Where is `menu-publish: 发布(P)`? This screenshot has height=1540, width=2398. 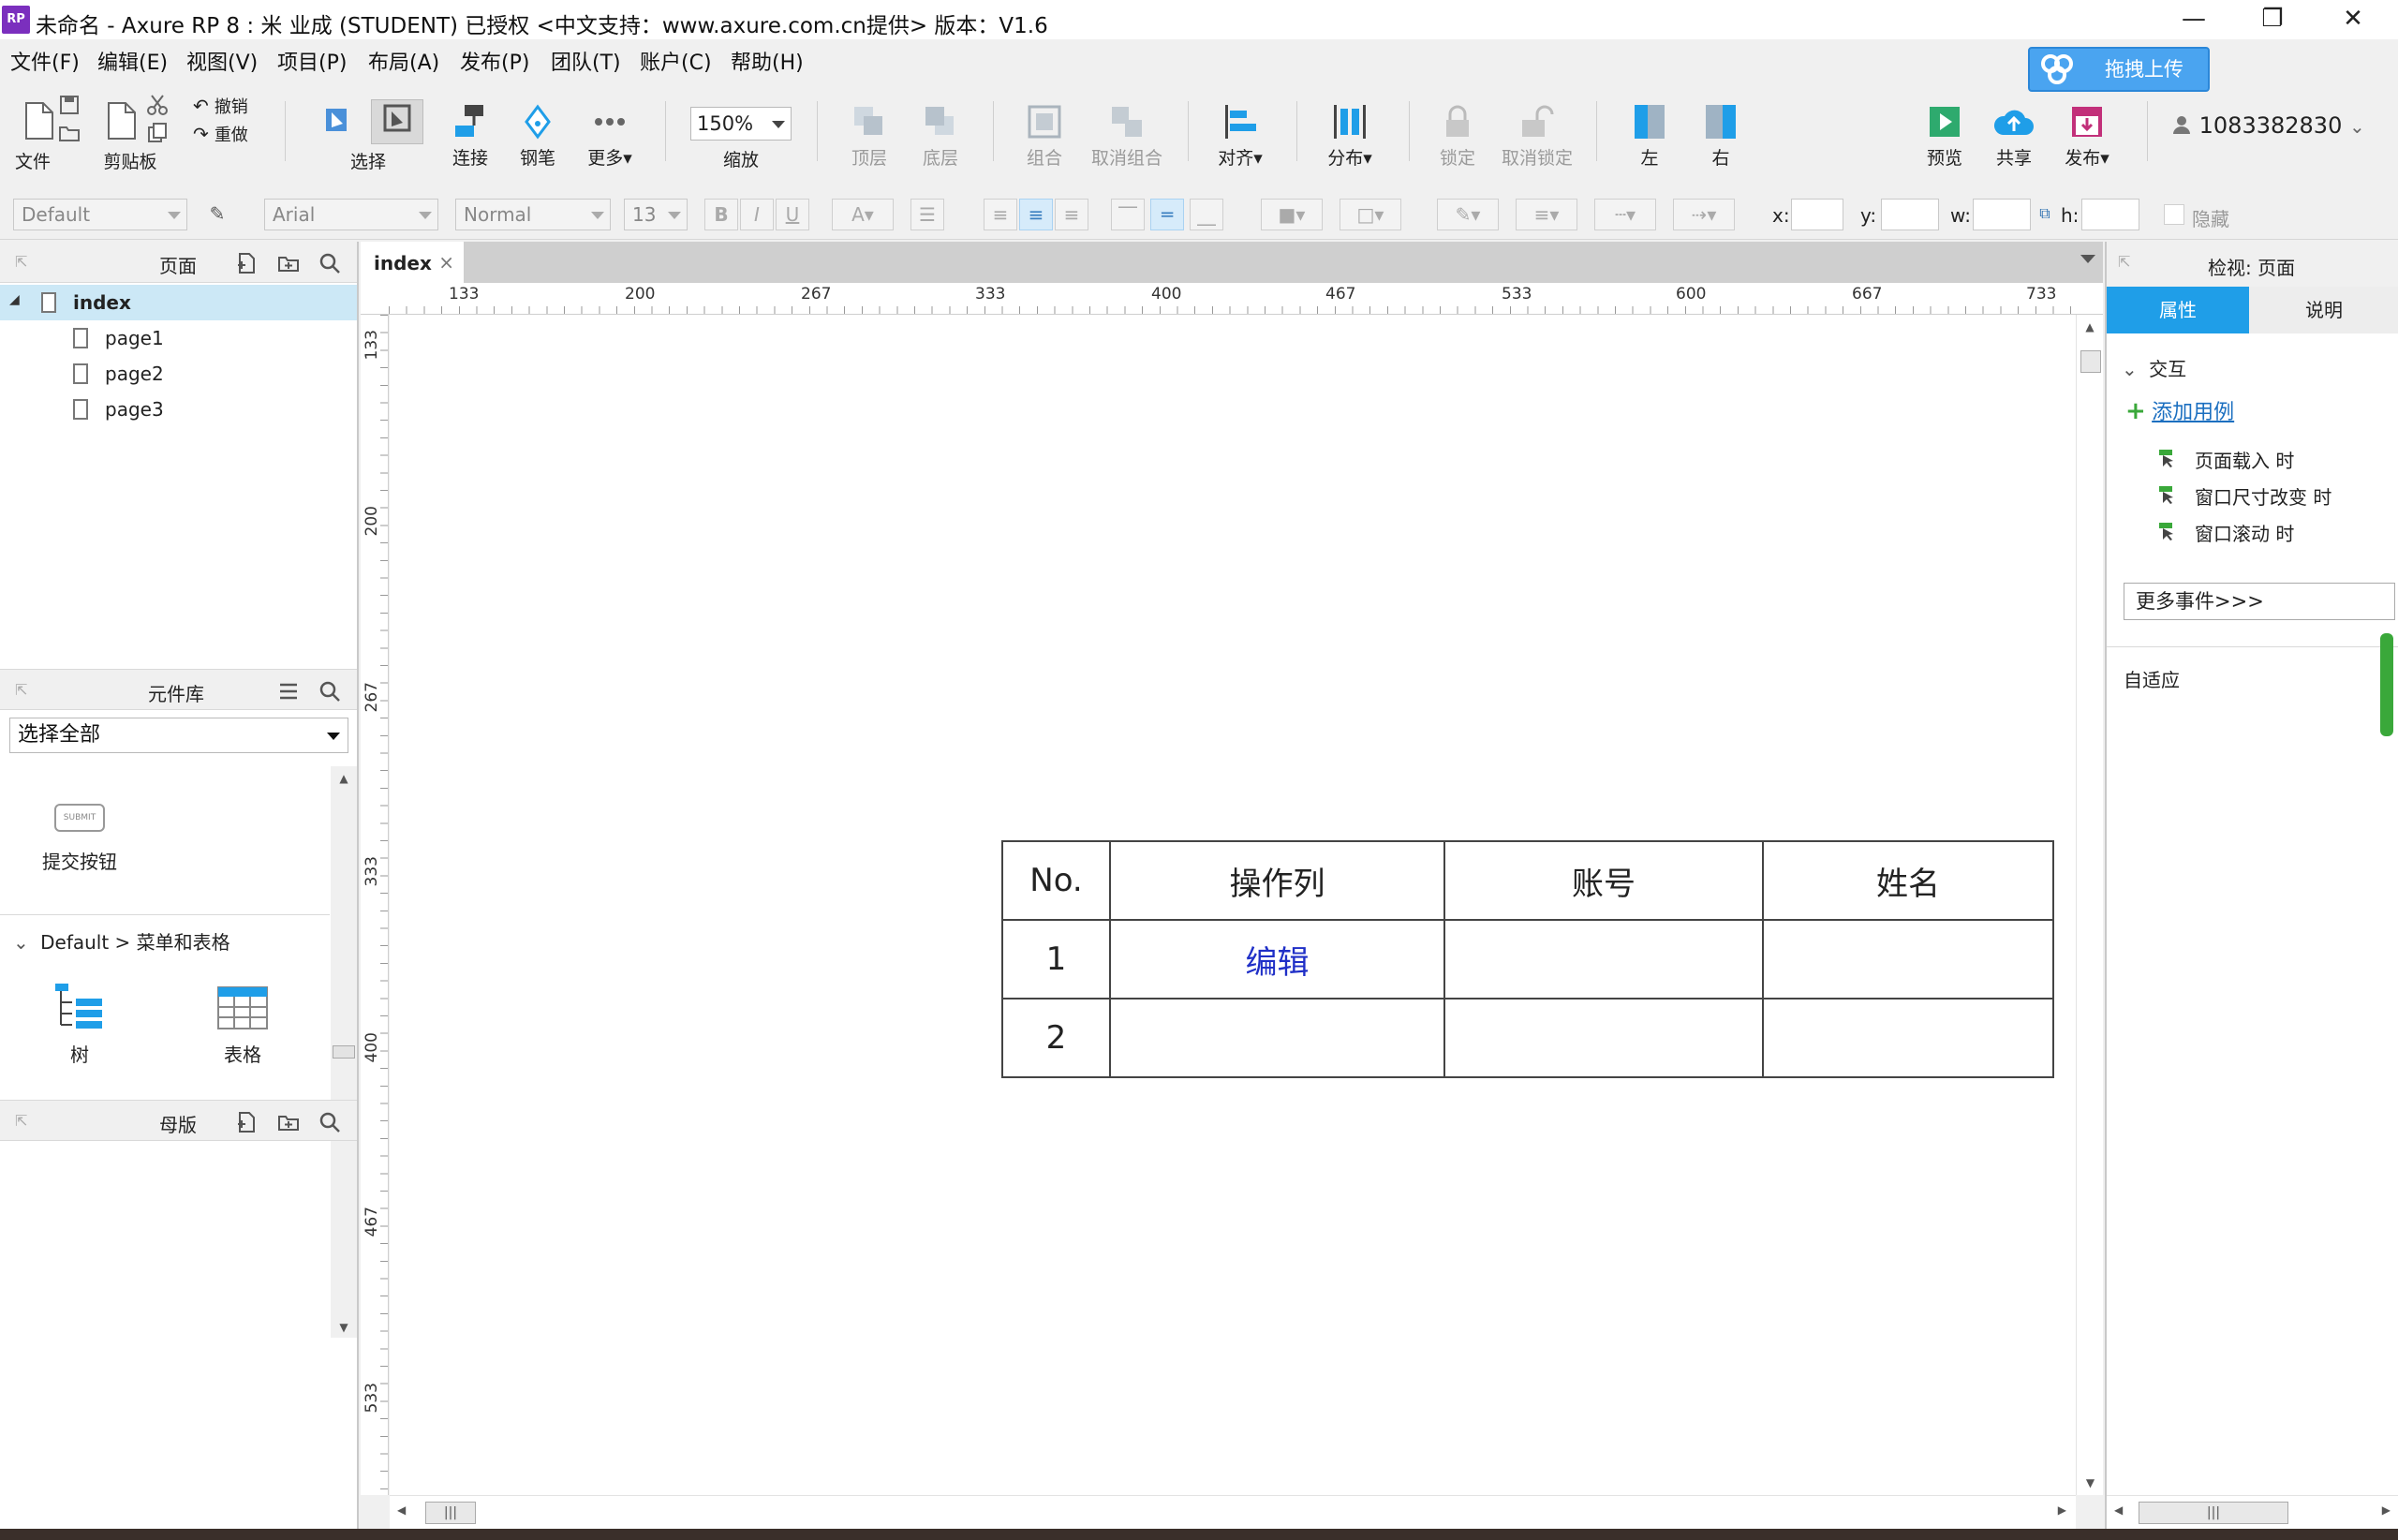
menu-publish: 发布(P) is located at coordinates (494, 61).